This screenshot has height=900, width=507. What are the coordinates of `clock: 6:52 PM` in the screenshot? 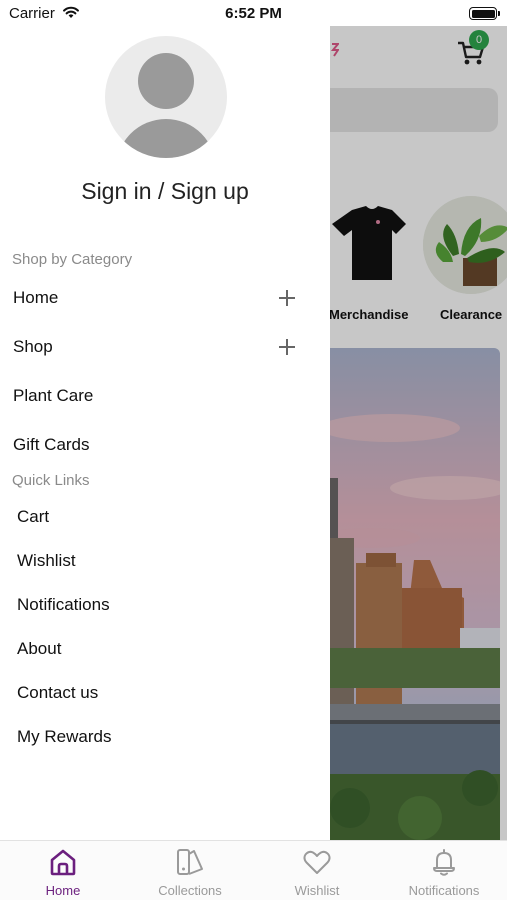 It's located at (253, 13).